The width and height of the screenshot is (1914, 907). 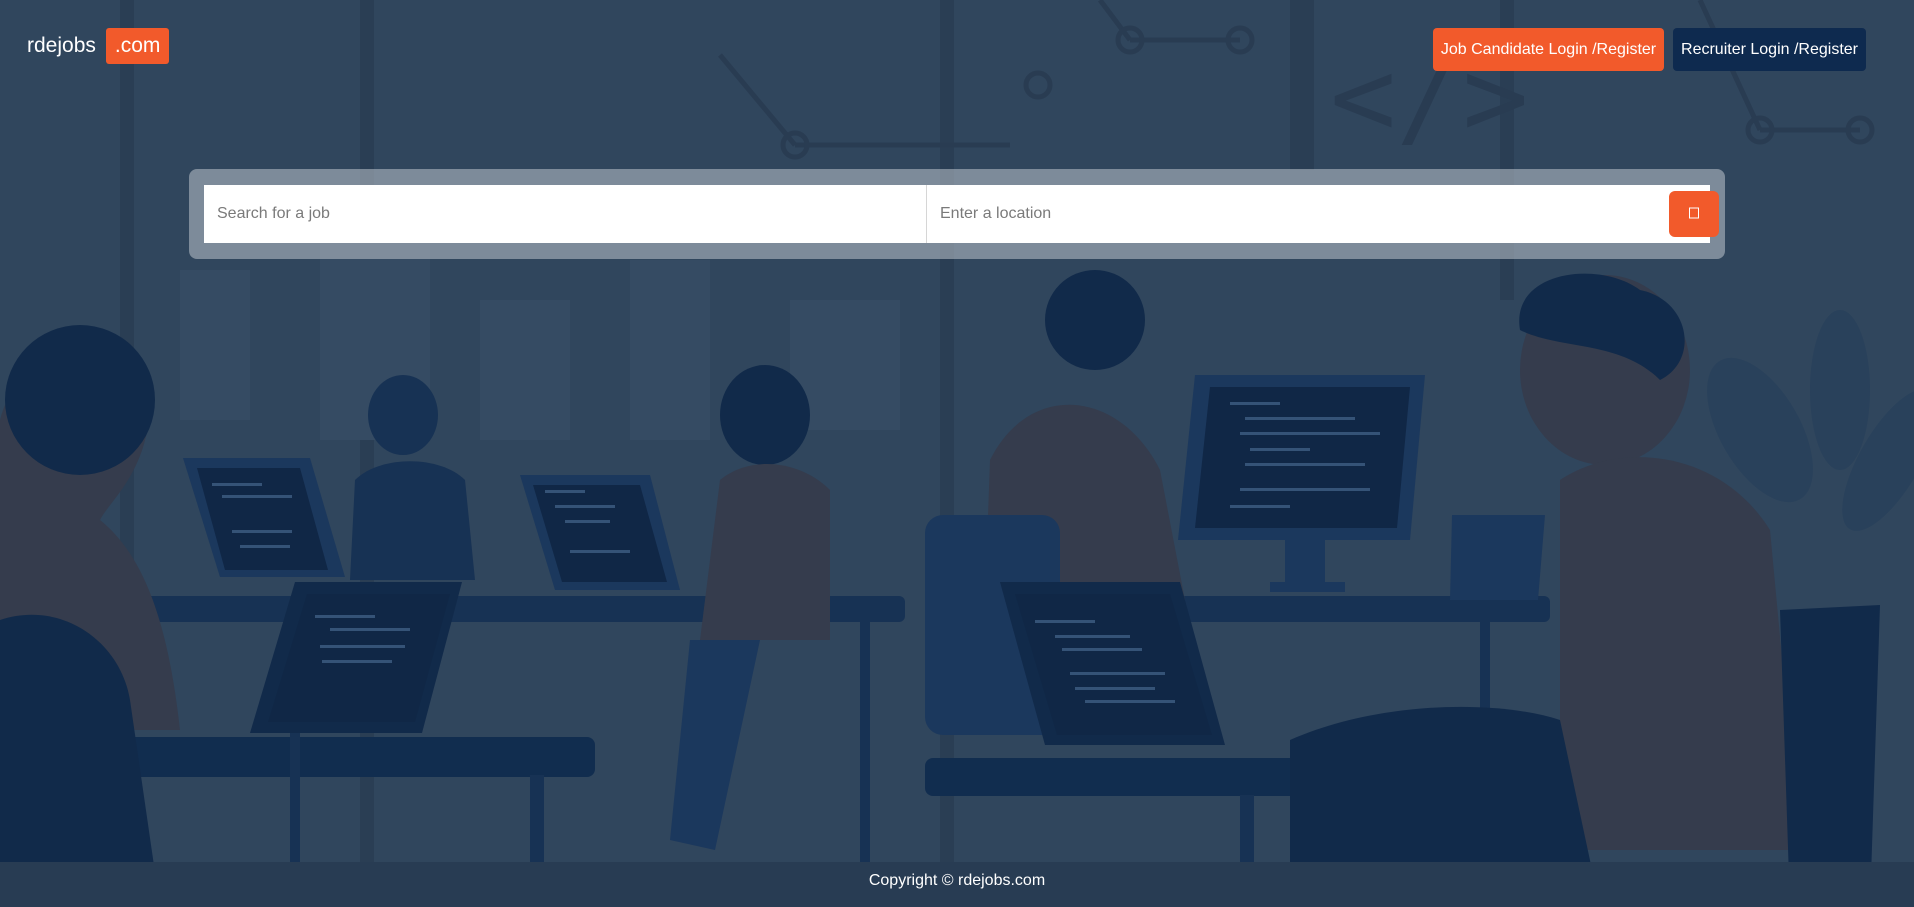 I want to click on job-candidate-login-button: Job Candidate Login /Register, so click(x=1548, y=49).